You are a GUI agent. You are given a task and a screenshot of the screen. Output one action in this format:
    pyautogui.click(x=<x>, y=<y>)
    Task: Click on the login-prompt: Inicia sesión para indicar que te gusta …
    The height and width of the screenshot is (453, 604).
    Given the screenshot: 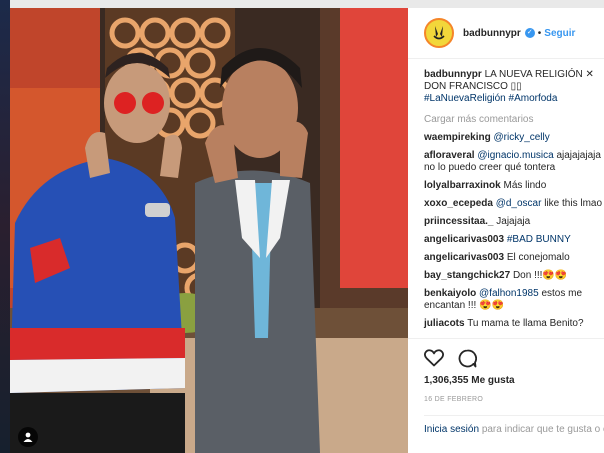 What is the action you would take?
    pyautogui.click(x=514, y=425)
    